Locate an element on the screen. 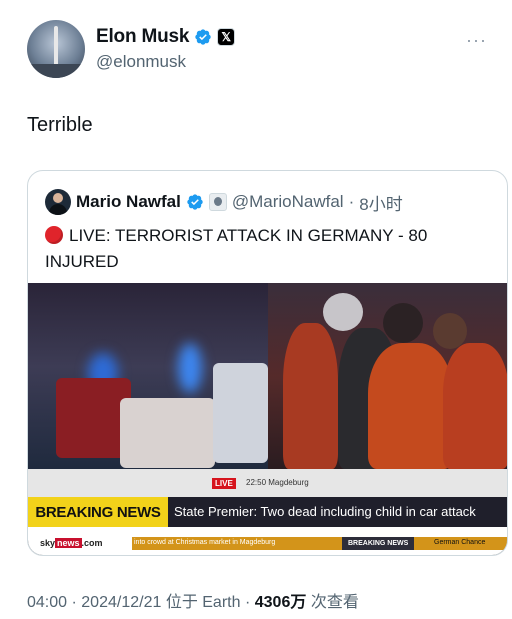 This screenshot has width=512, height=619. quoted-timestamp: 8小时 is located at coordinates (380, 202).